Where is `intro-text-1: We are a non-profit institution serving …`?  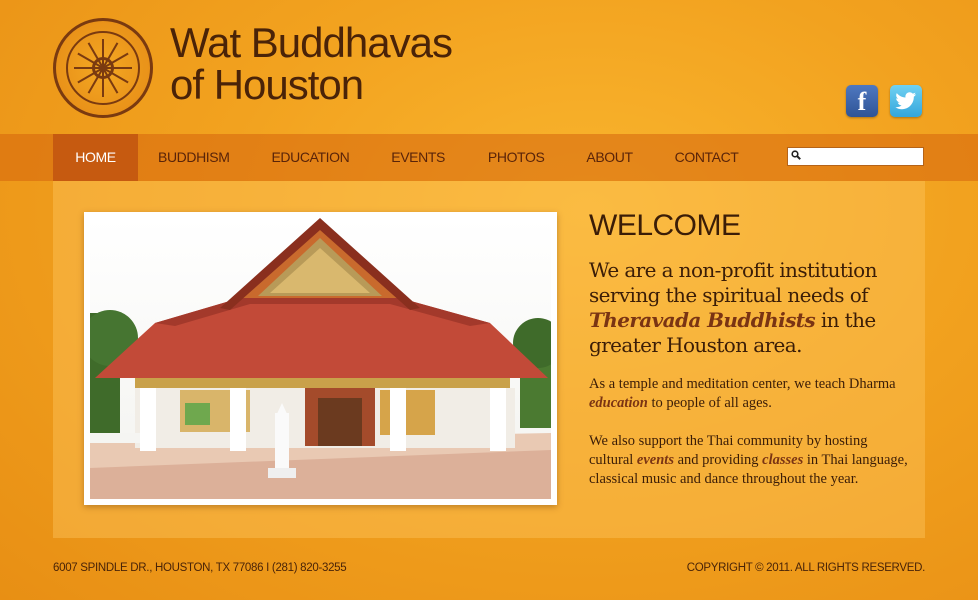 intro-text-1: We are a non-profit institution serving … is located at coordinates (733, 282).